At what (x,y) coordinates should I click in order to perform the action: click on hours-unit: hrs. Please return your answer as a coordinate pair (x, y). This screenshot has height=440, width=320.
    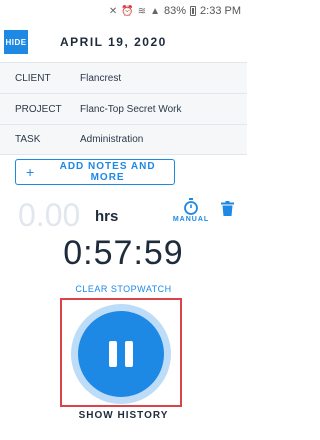
    Looking at the image, I should click on (107, 216).